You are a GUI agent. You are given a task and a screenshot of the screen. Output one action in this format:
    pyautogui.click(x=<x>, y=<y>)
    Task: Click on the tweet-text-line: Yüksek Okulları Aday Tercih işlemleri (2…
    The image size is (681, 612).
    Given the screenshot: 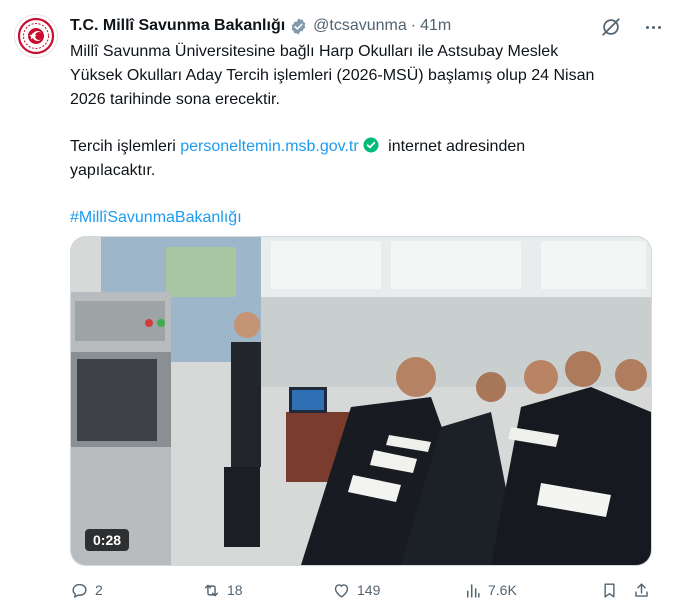 What is the action you would take?
    pyautogui.click(x=332, y=75)
    